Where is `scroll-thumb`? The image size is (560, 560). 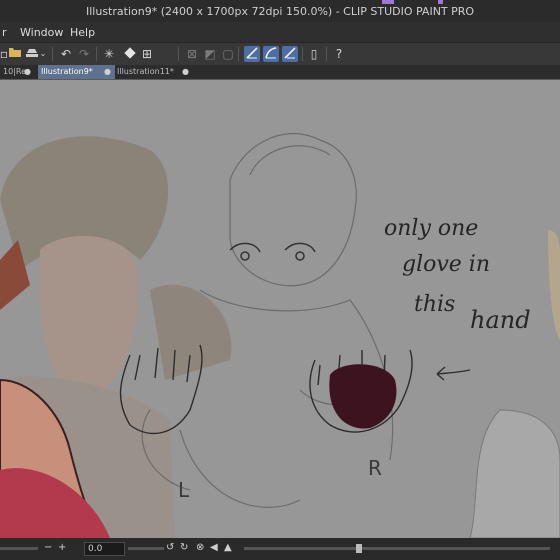
scroll-thumb is located at coordinates (359, 548).